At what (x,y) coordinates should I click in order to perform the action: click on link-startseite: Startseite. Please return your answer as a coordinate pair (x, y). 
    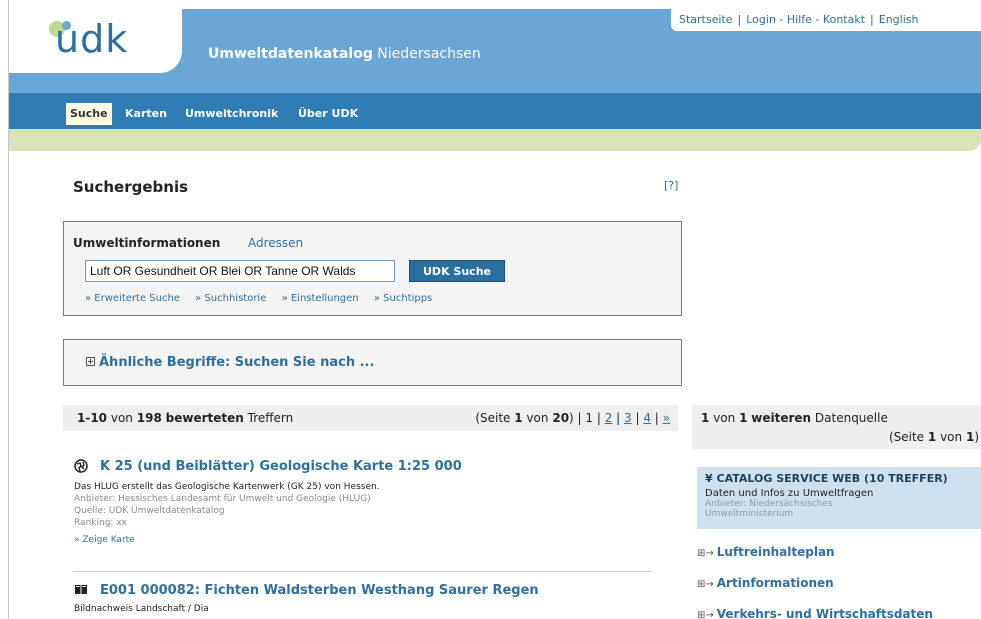
    Looking at the image, I should click on (706, 19).